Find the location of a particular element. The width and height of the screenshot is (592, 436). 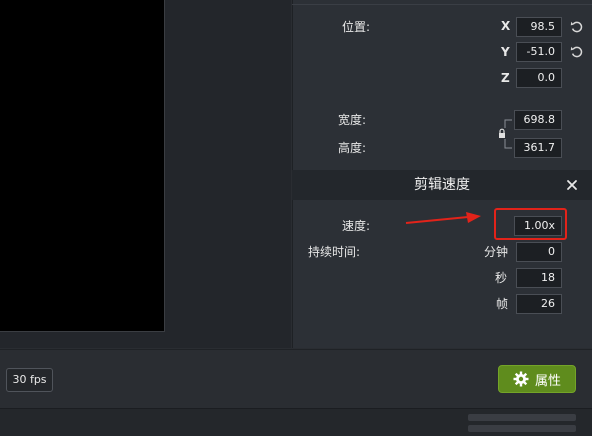

frames-input: 26 is located at coordinates (539, 304).